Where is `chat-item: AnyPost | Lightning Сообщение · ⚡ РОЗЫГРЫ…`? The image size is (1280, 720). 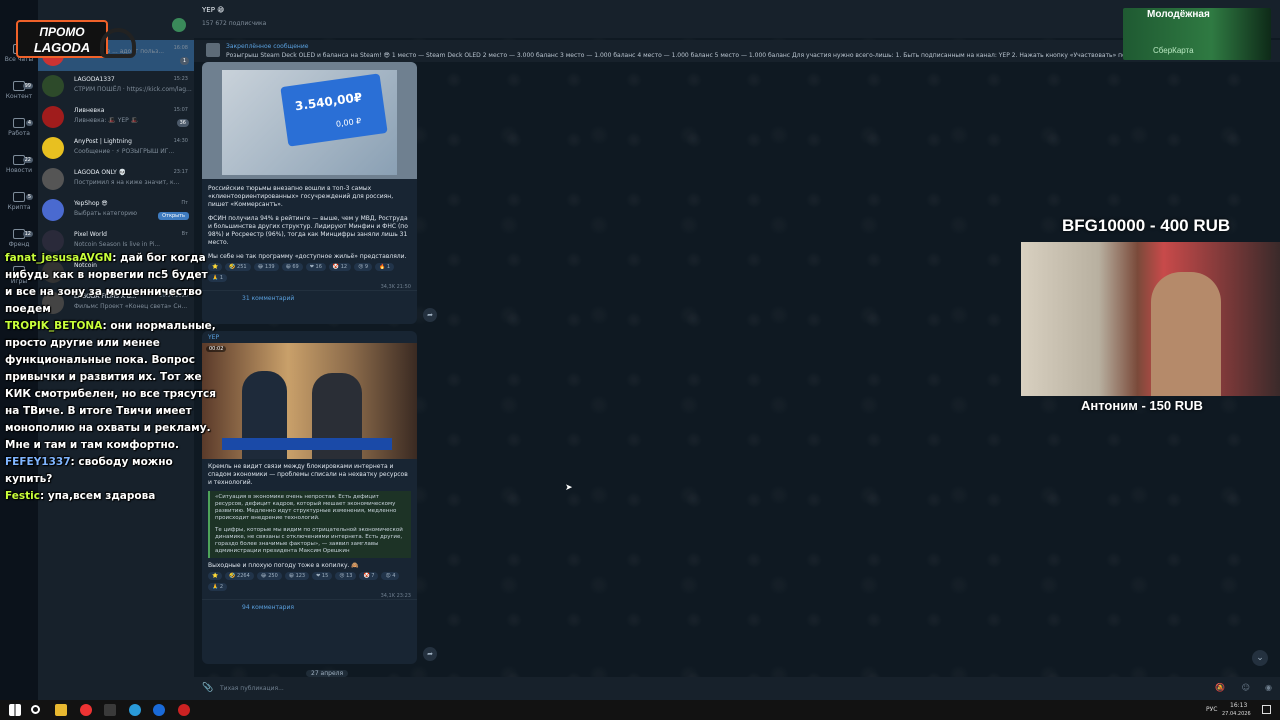 chat-item: AnyPost | Lightning Сообщение · ⚡ РОЗЫГРЫ… is located at coordinates (116, 148).